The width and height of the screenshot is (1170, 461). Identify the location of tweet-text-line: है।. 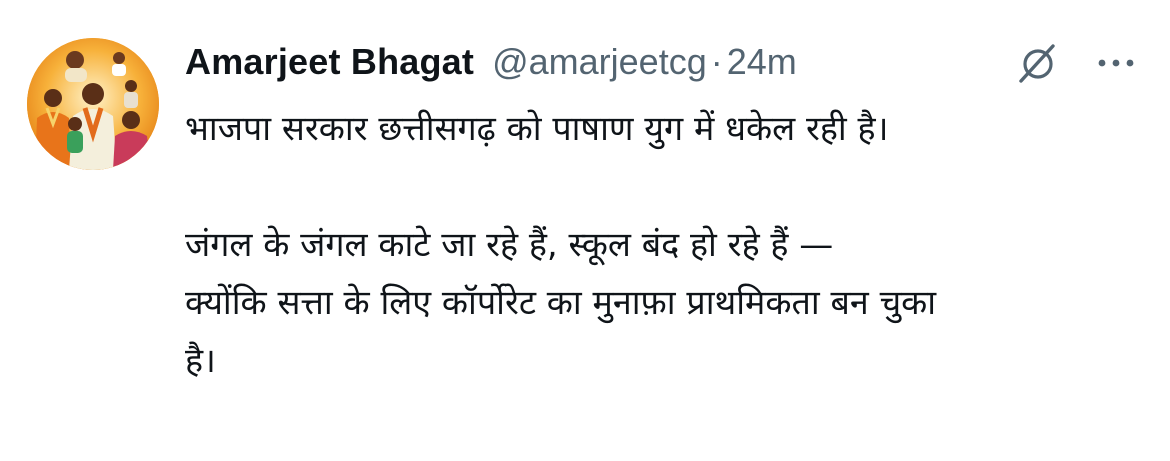
(200, 361).